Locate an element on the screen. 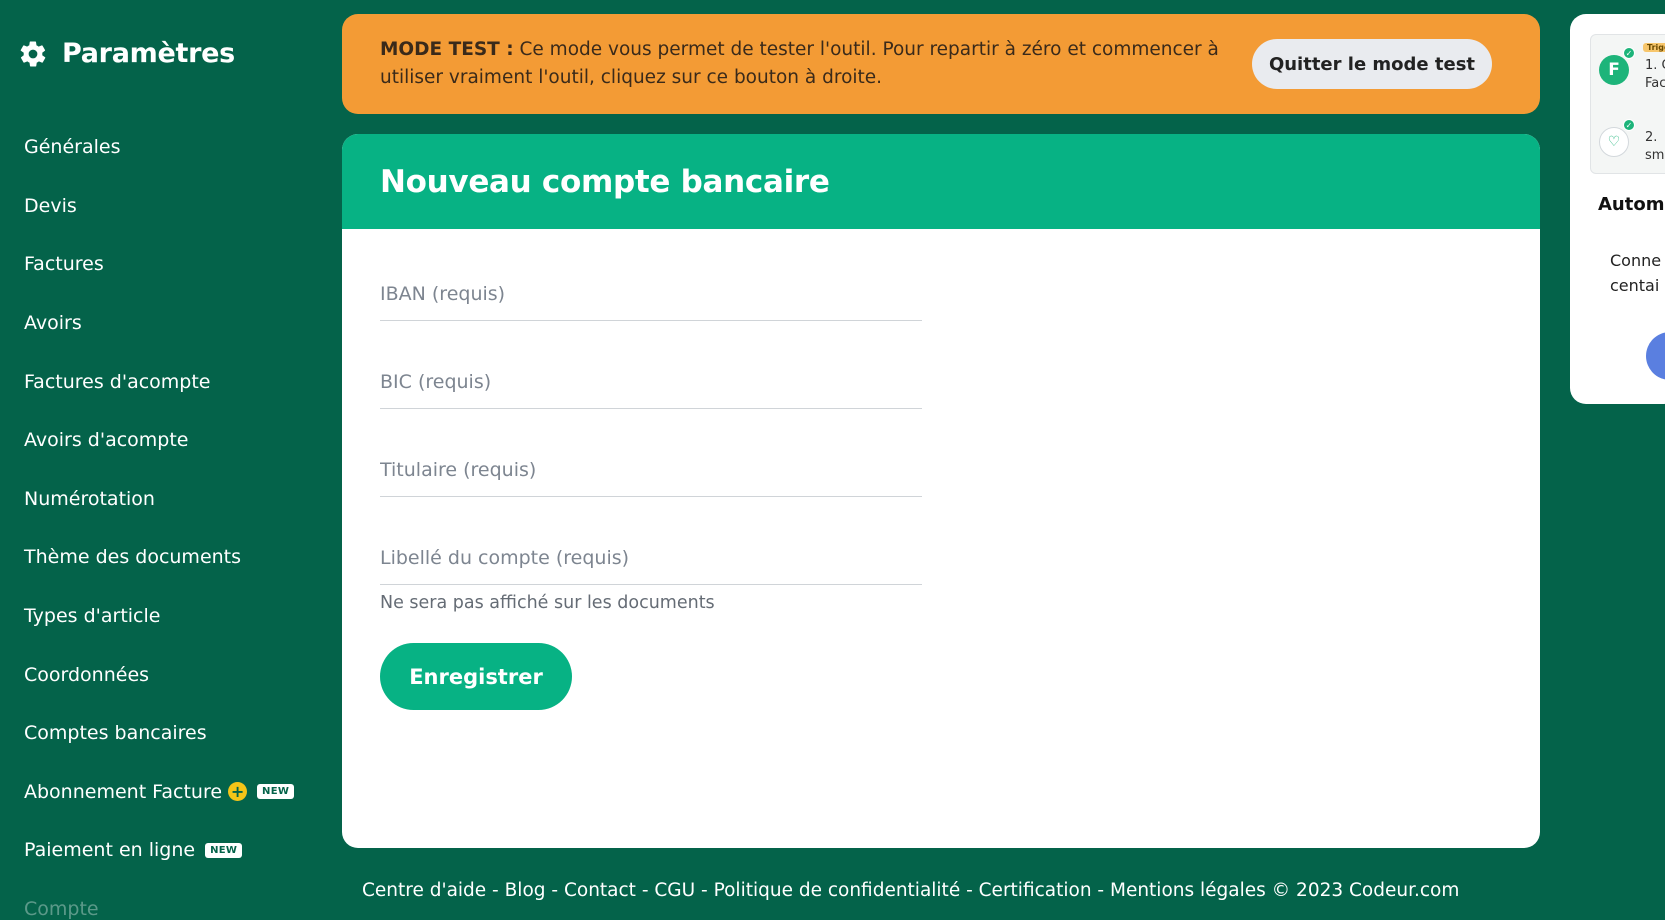  footer-link-blog: Blog is located at coordinates (525, 890).